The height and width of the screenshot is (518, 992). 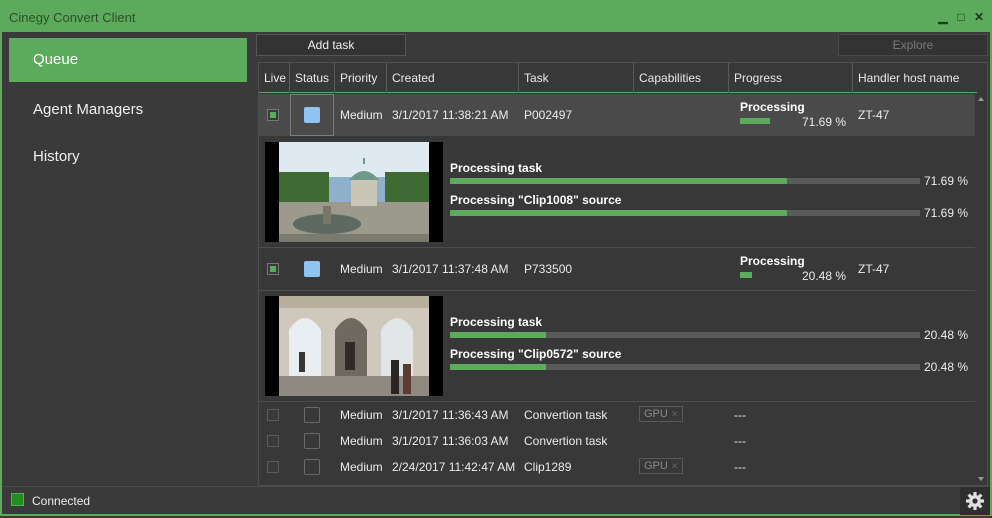 What do you see at coordinates (979, 17) in the screenshot?
I see `close-button: ✕` at bounding box center [979, 17].